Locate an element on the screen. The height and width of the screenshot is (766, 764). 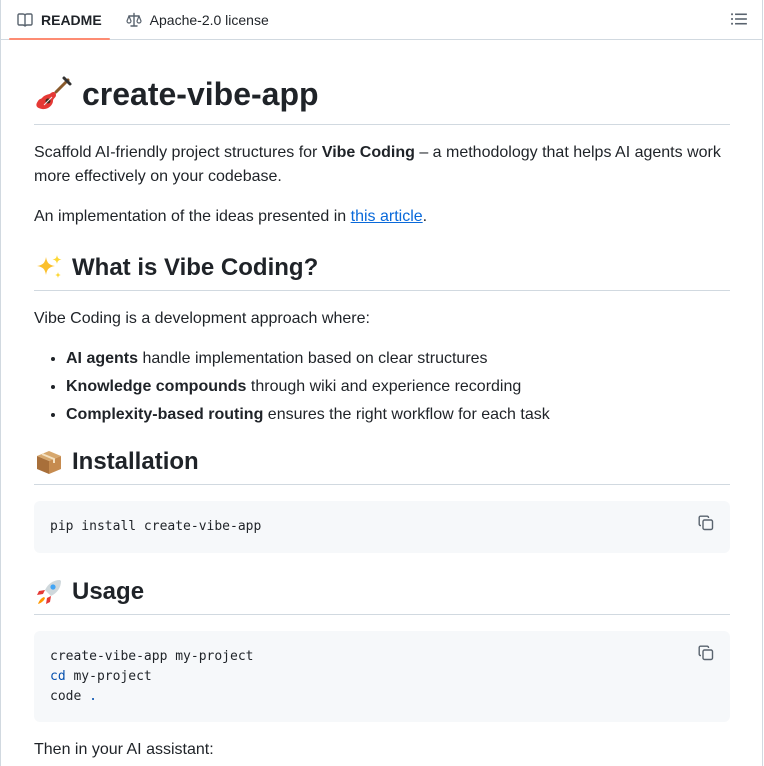
code-keyword: cd is located at coordinates (58, 676).